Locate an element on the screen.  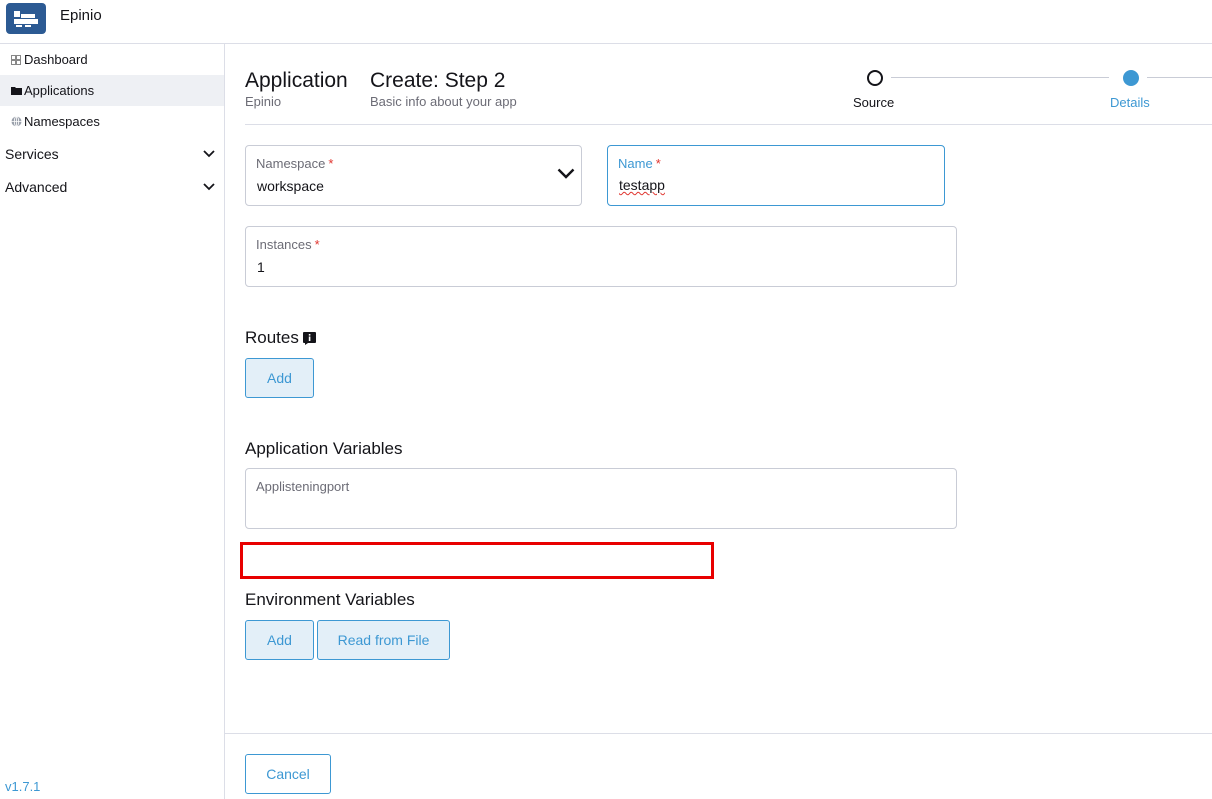
folder-icon is located at coordinates (16, 91).